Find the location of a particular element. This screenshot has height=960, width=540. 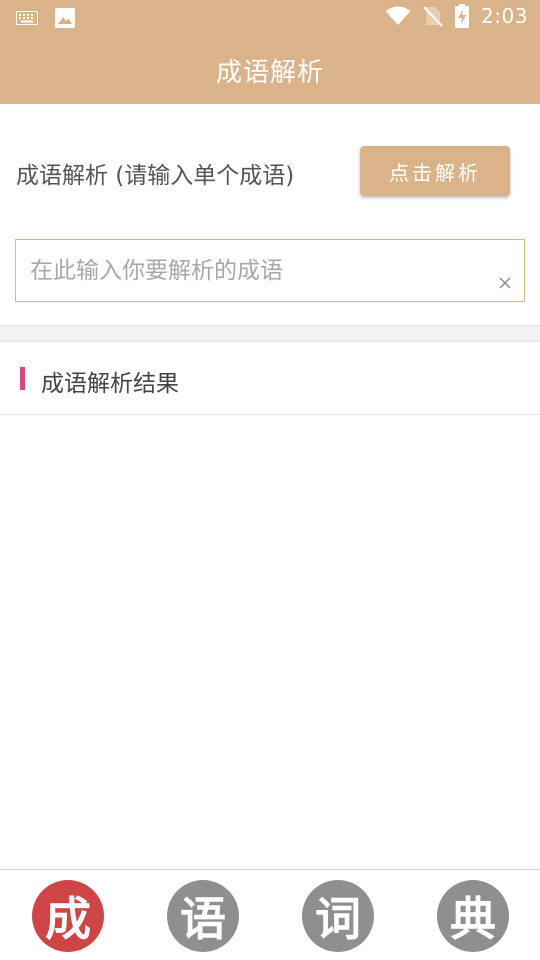

page-title: 成语解析 is located at coordinates (269, 72).